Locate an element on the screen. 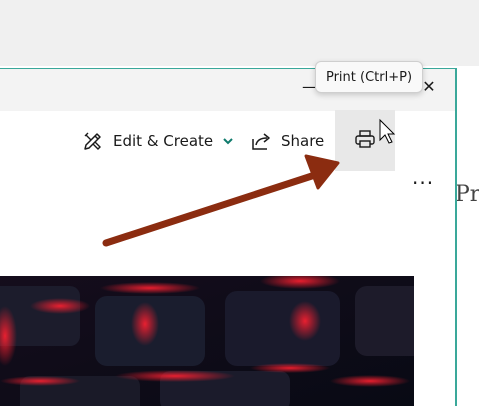 The width and height of the screenshot is (479, 406). print-button is located at coordinates (365, 140).